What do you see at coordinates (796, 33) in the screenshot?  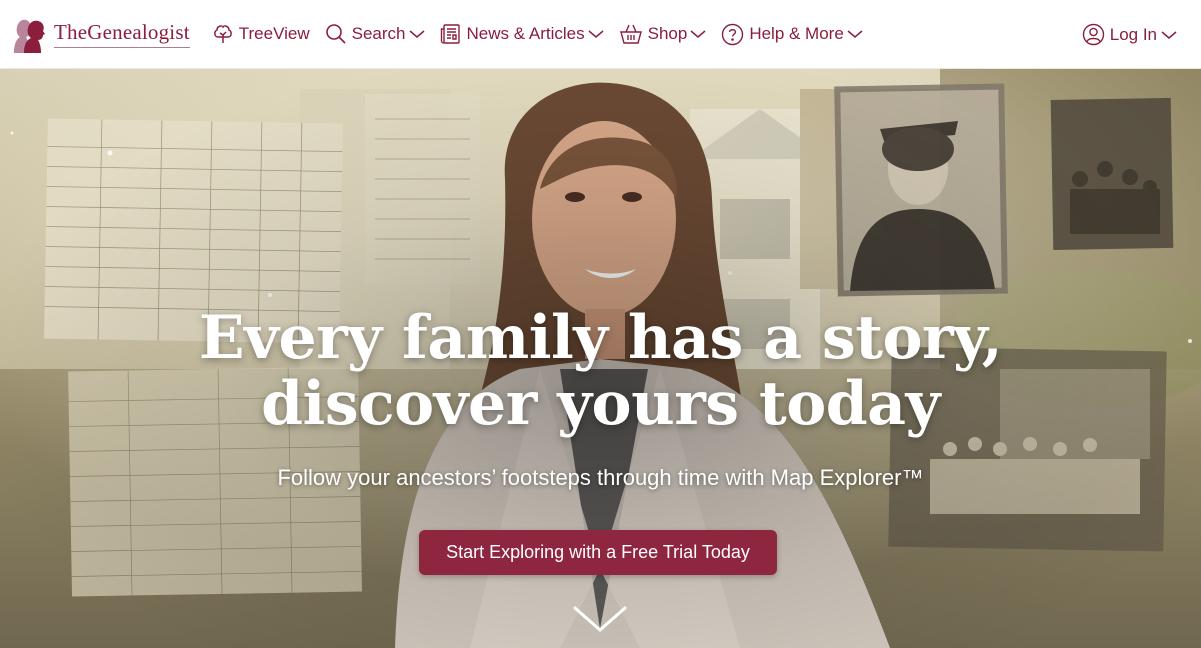 I see `nav-label: Help & More` at bounding box center [796, 33].